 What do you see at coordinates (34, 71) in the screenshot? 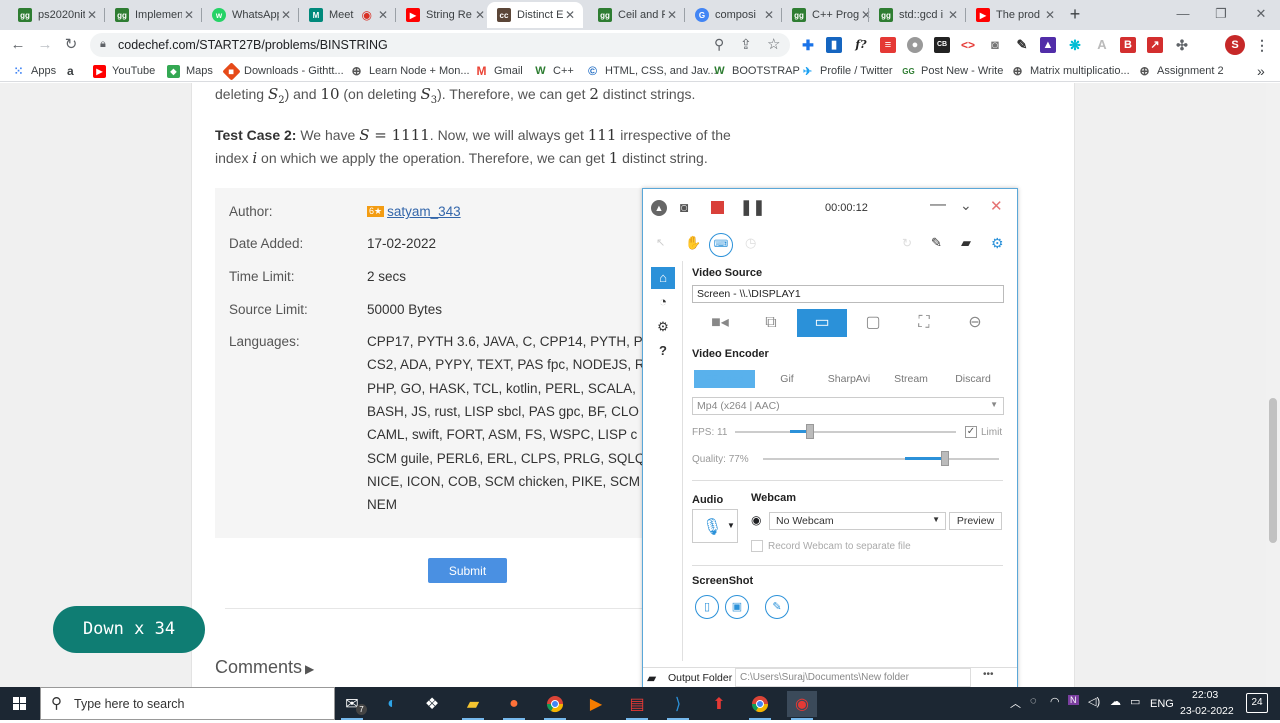
I see `bookmark-apps: ⁙ Apps` at bounding box center [34, 71].